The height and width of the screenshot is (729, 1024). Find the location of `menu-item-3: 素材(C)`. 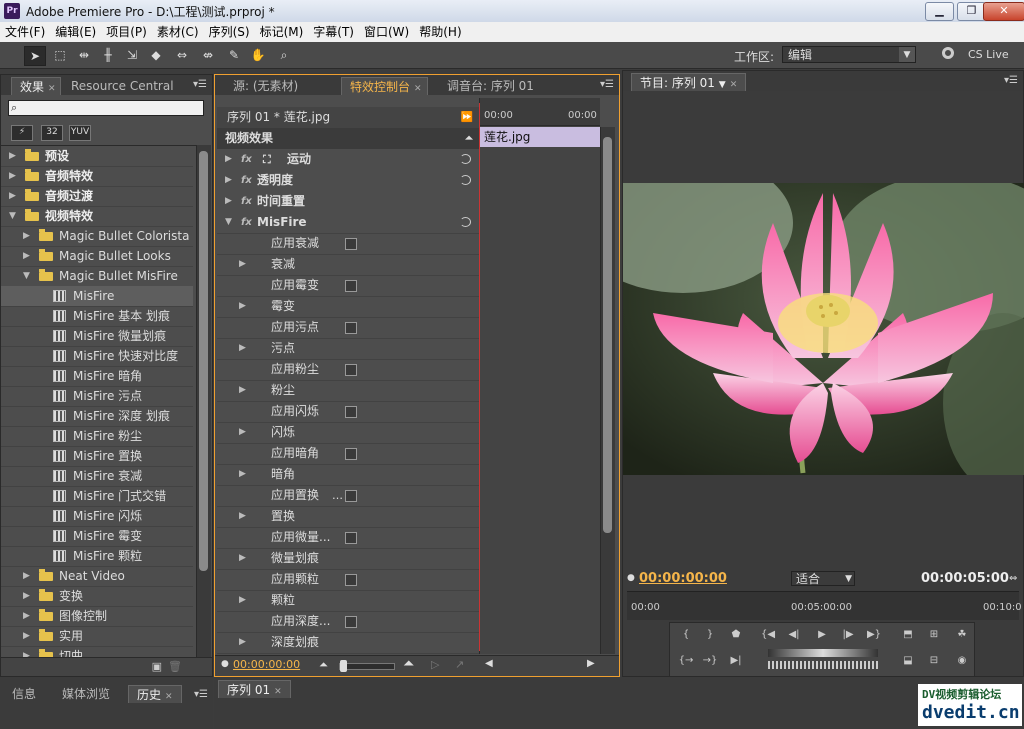

menu-item-3: 素材(C) is located at coordinates (178, 32).